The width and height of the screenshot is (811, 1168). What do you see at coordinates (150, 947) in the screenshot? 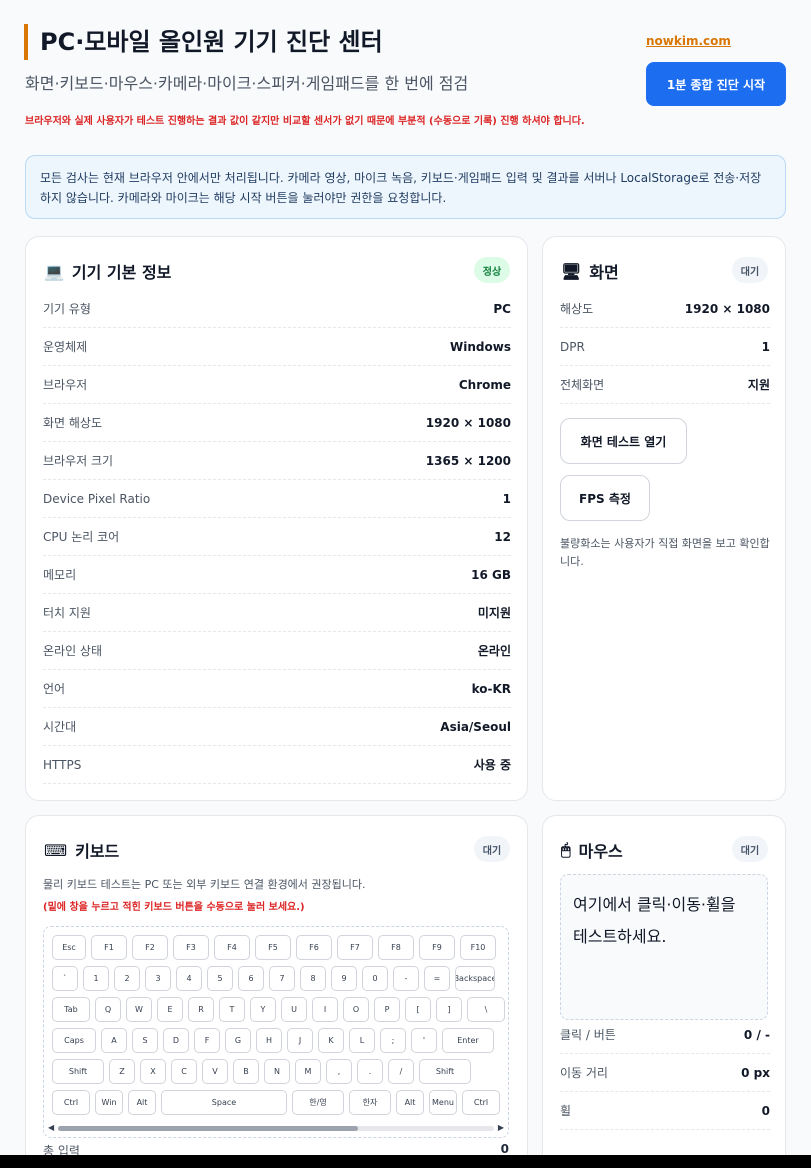
I see `key-f2: F2` at bounding box center [150, 947].